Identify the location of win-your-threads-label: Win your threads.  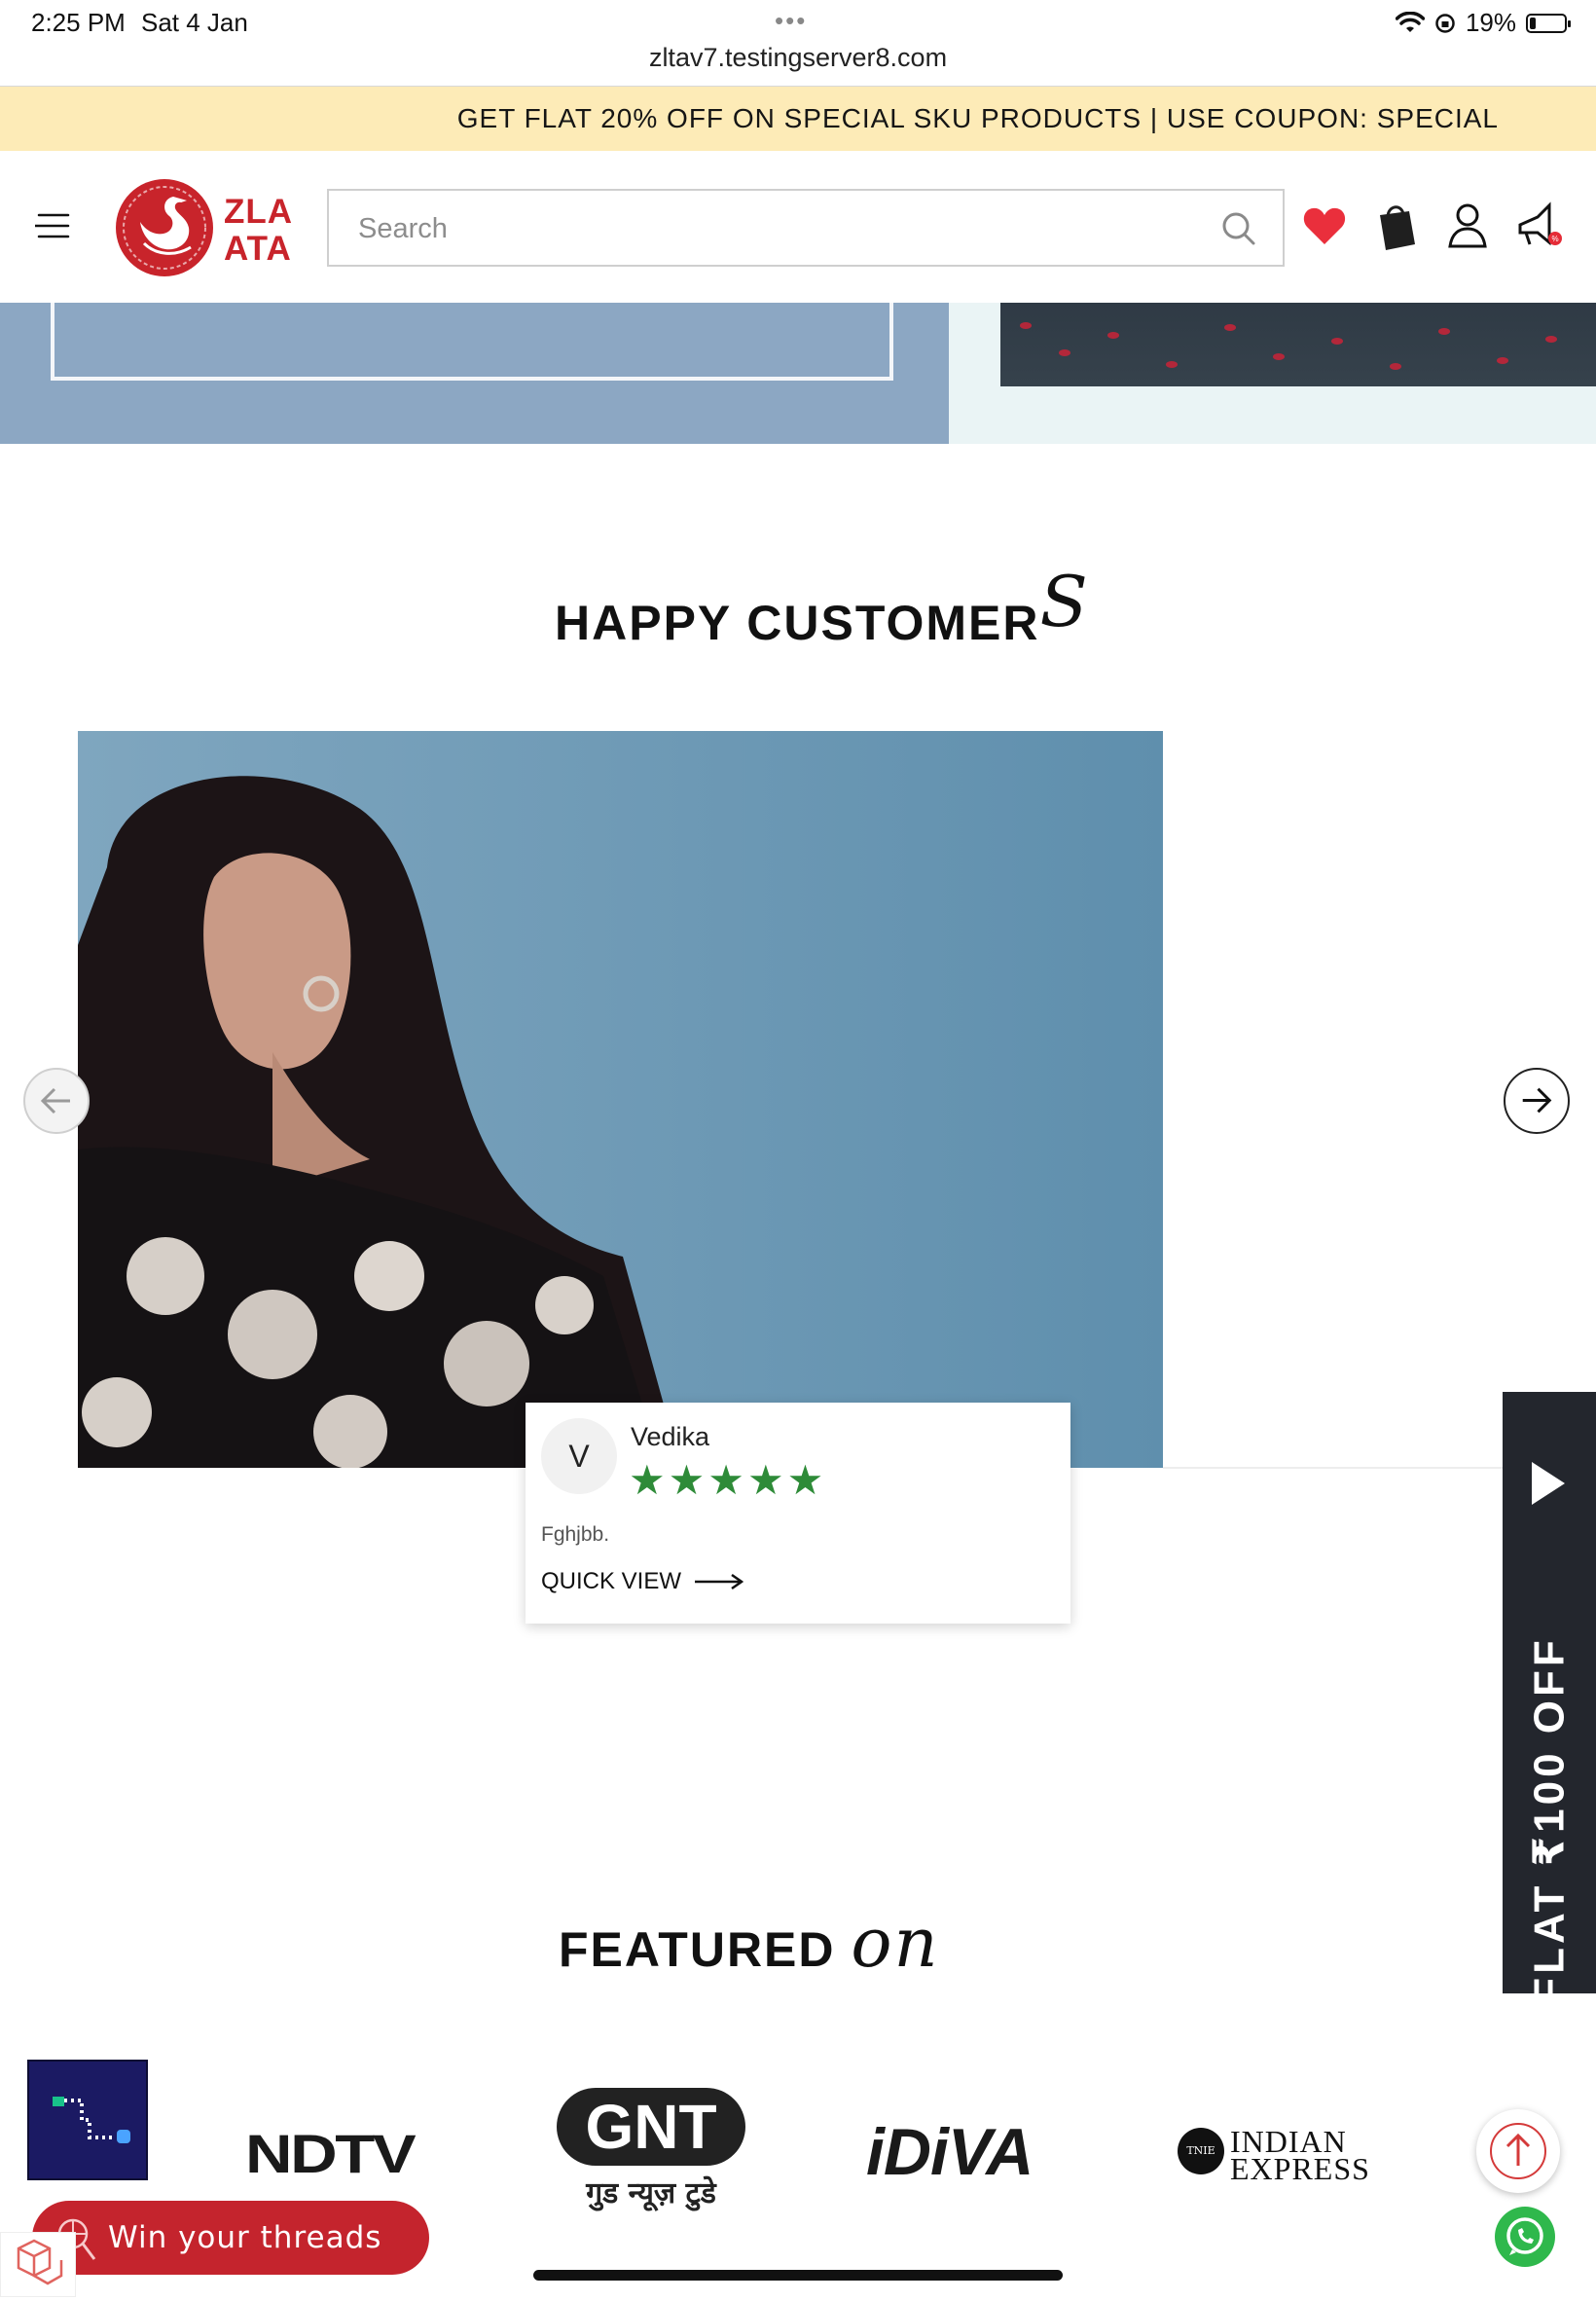
(245, 2237).